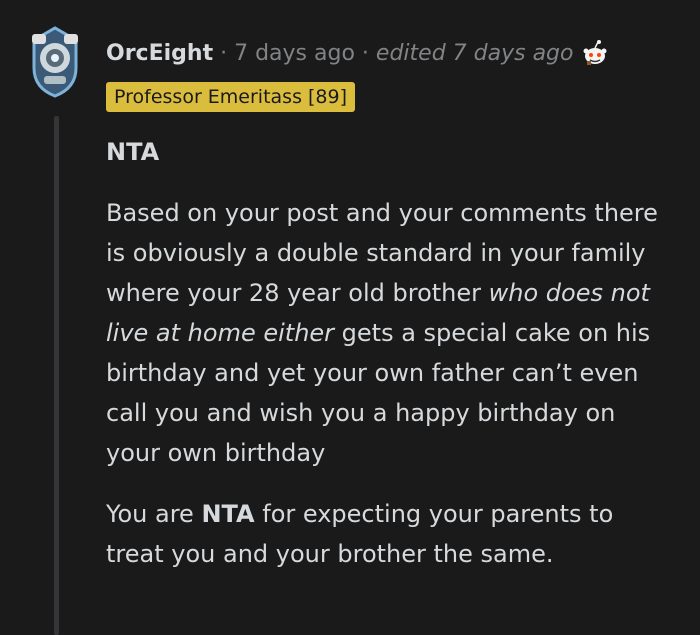  What do you see at coordinates (133, 152) in the screenshot?
I see `comment-verdict: NTA` at bounding box center [133, 152].